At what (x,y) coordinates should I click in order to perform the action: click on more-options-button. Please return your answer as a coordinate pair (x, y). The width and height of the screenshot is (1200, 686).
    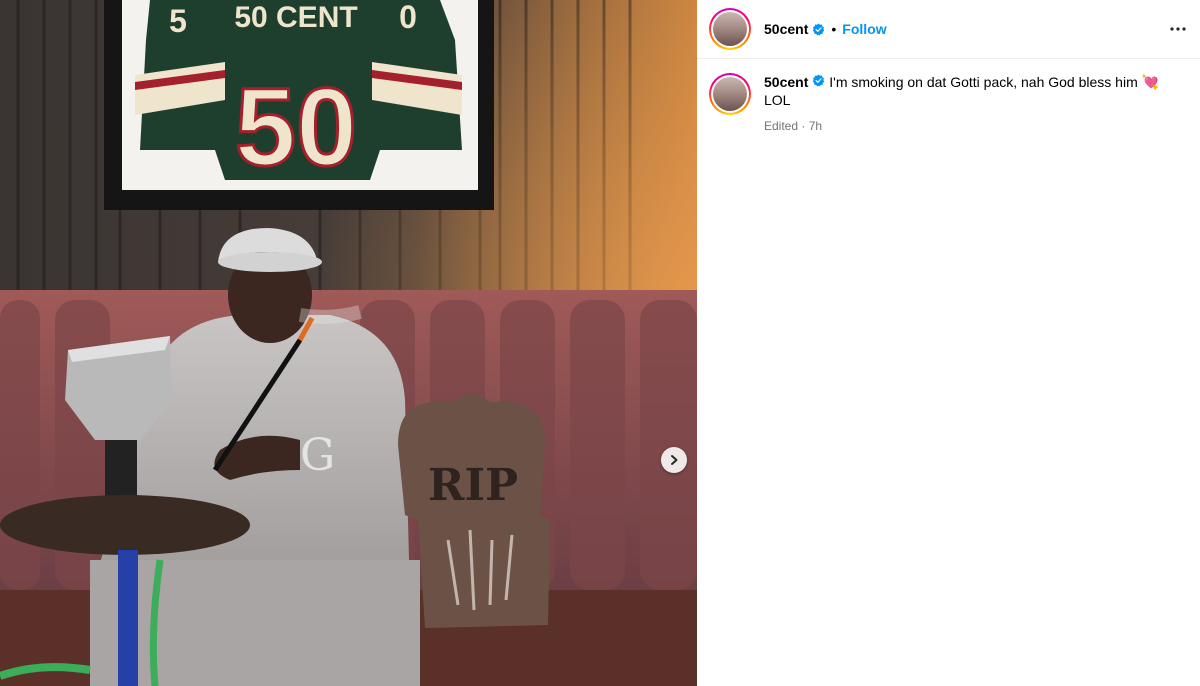
    Looking at the image, I should click on (1178, 29).